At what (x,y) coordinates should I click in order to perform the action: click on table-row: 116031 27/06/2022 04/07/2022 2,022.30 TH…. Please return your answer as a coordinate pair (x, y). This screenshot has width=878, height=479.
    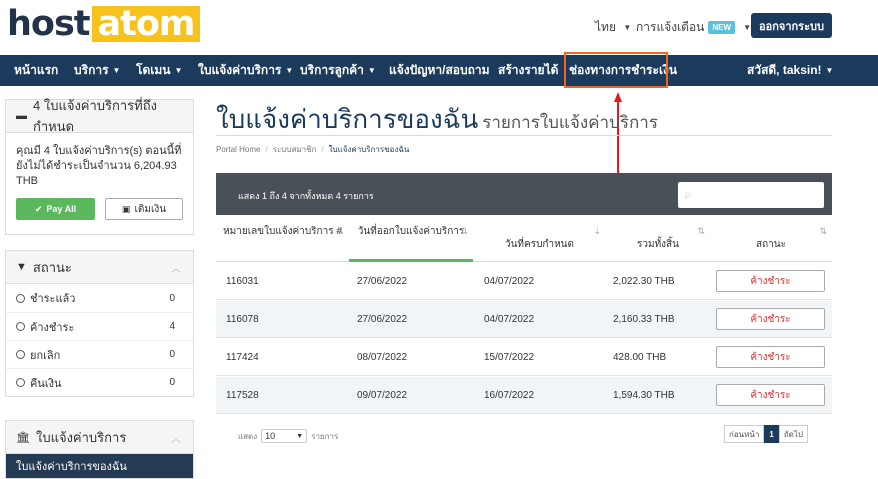
    Looking at the image, I should click on (524, 281).